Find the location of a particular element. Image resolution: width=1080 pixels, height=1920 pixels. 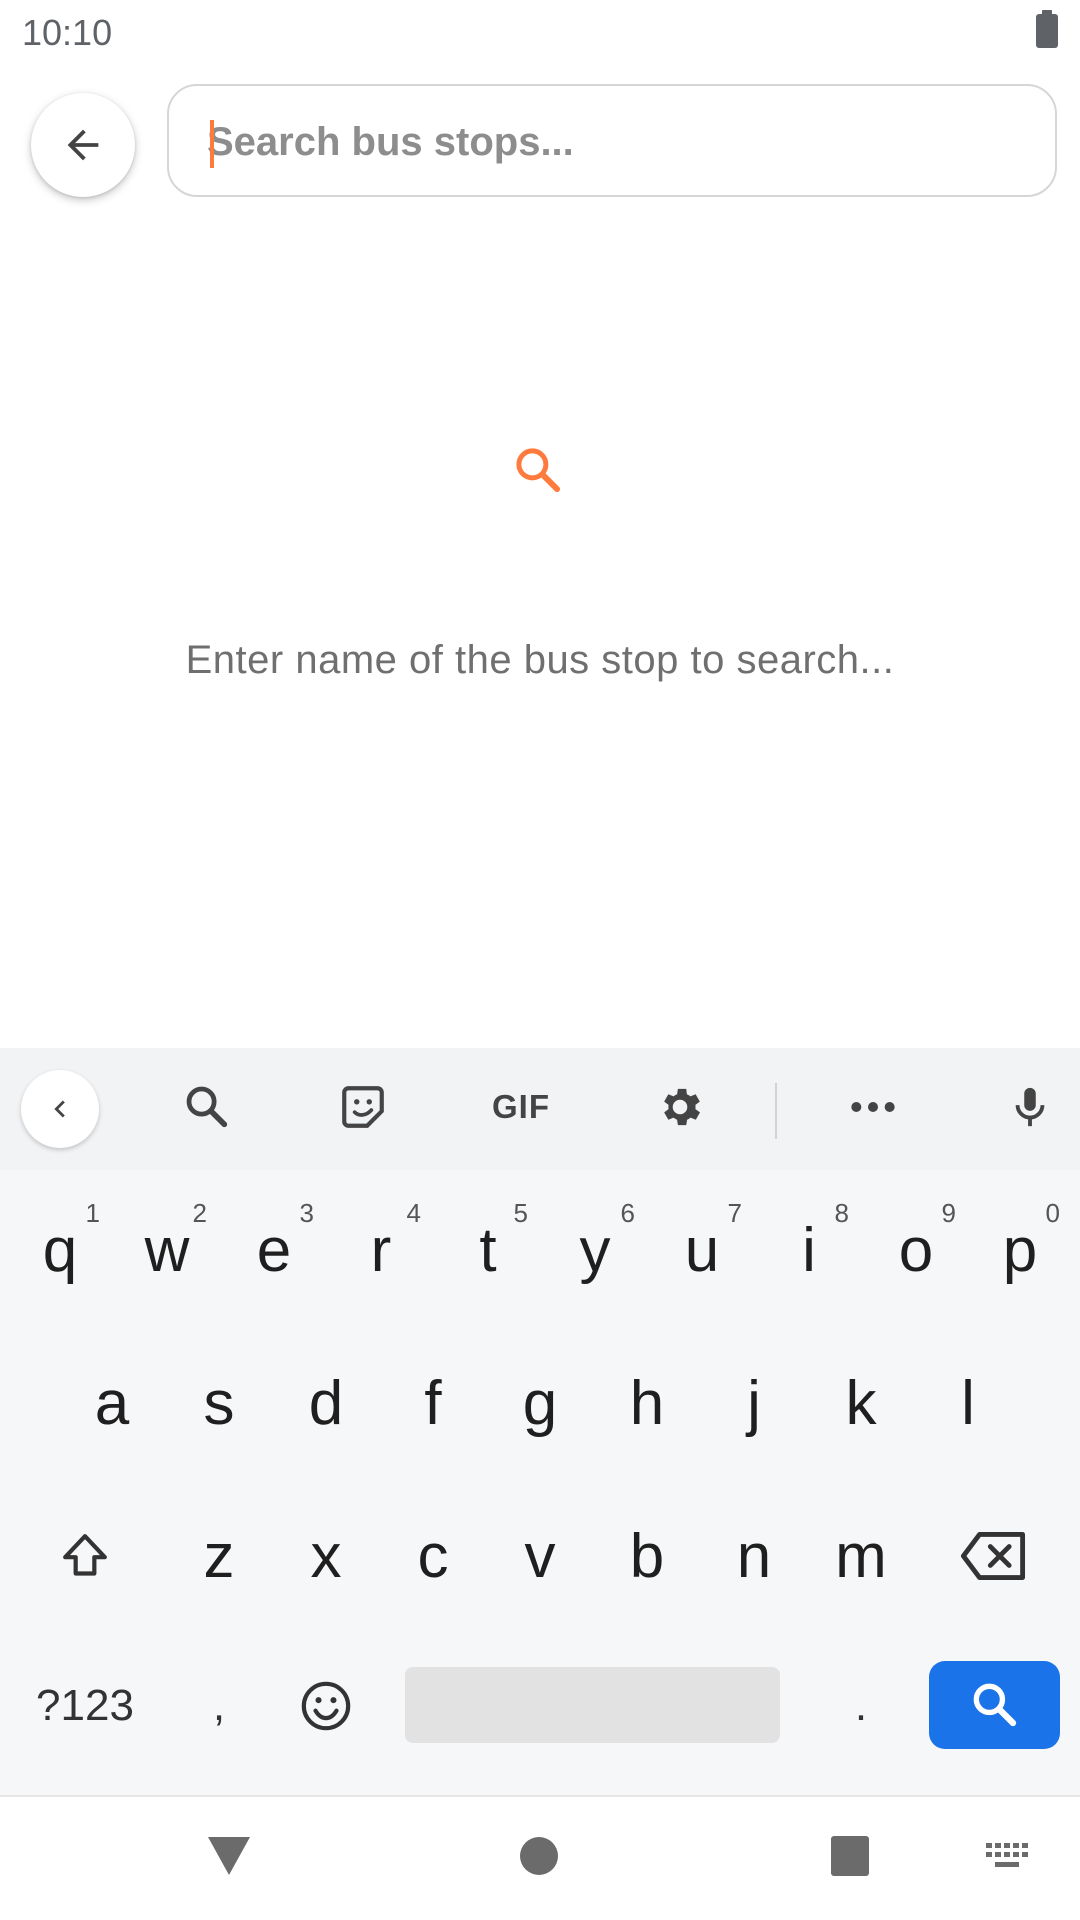

keyboard-settings-button is located at coordinates (680, 1107).